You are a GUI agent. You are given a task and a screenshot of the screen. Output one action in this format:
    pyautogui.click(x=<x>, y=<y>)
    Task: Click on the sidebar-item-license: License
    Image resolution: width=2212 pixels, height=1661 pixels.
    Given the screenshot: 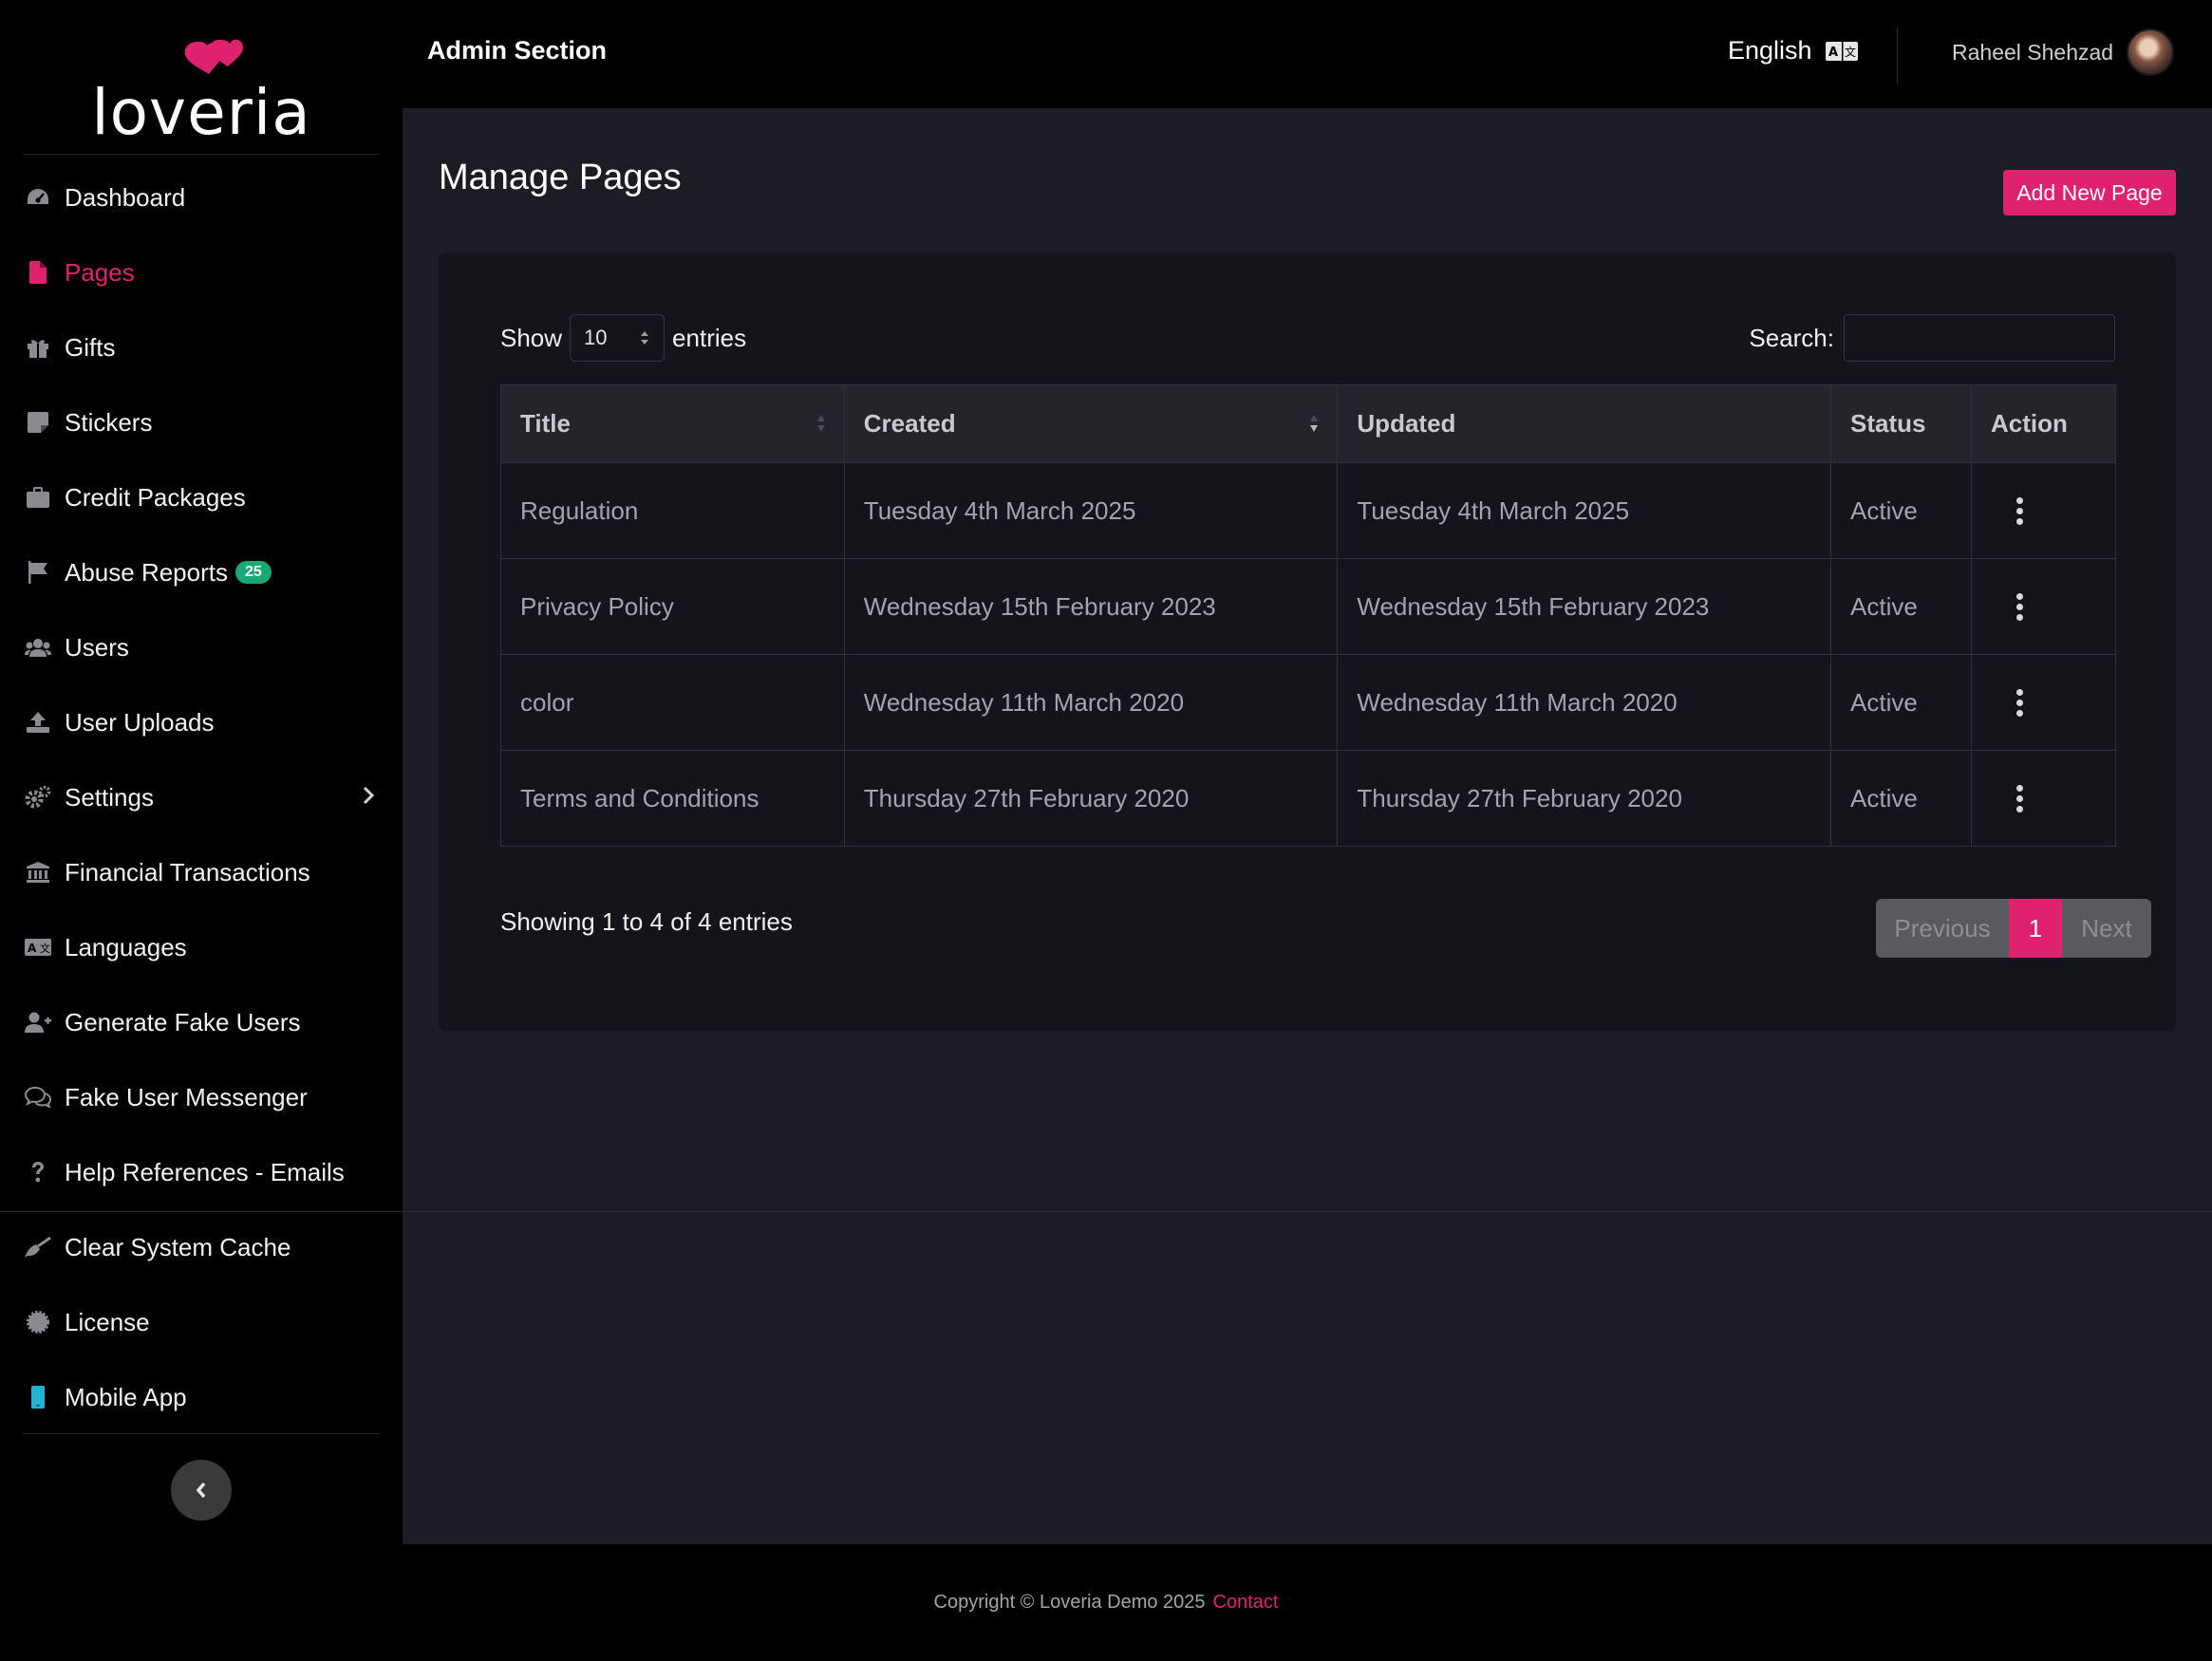 What is the action you would take?
    pyautogui.click(x=201, y=1323)
    